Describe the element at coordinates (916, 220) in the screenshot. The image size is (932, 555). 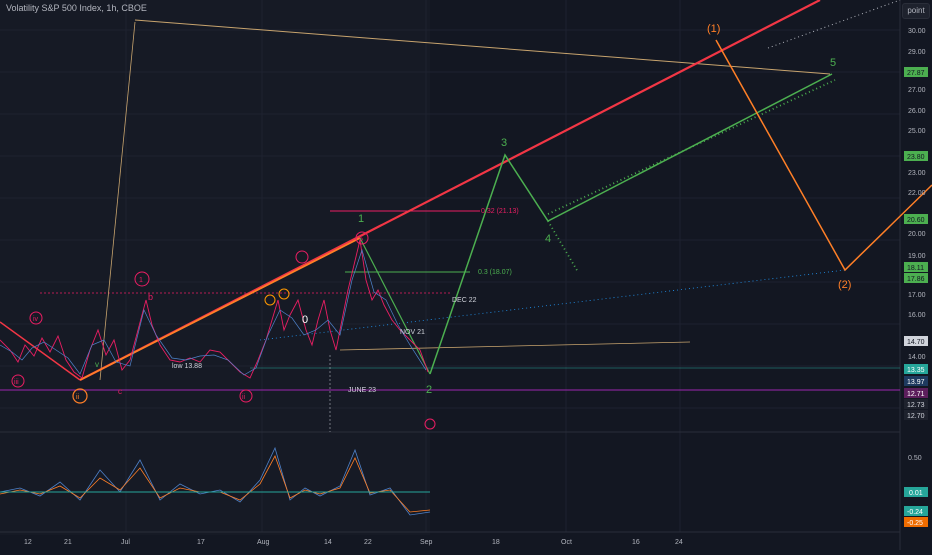
I see `svg-text: 20.60` at that location.